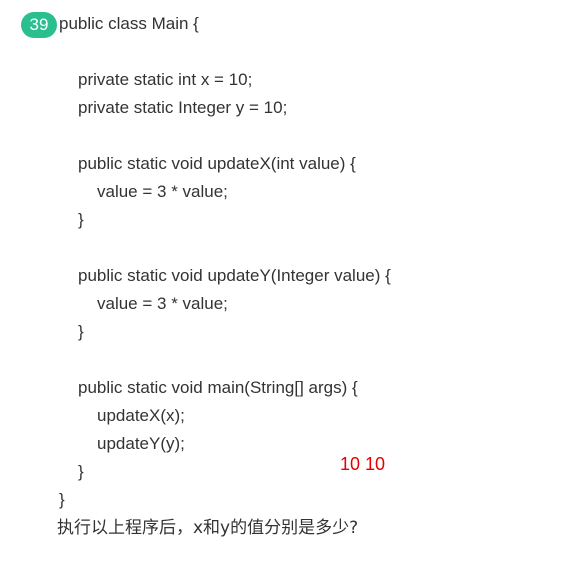 The height and width of the screenshot is (566, 565). I want to click on handwritten-answer: 10 10, so click(363, 464).